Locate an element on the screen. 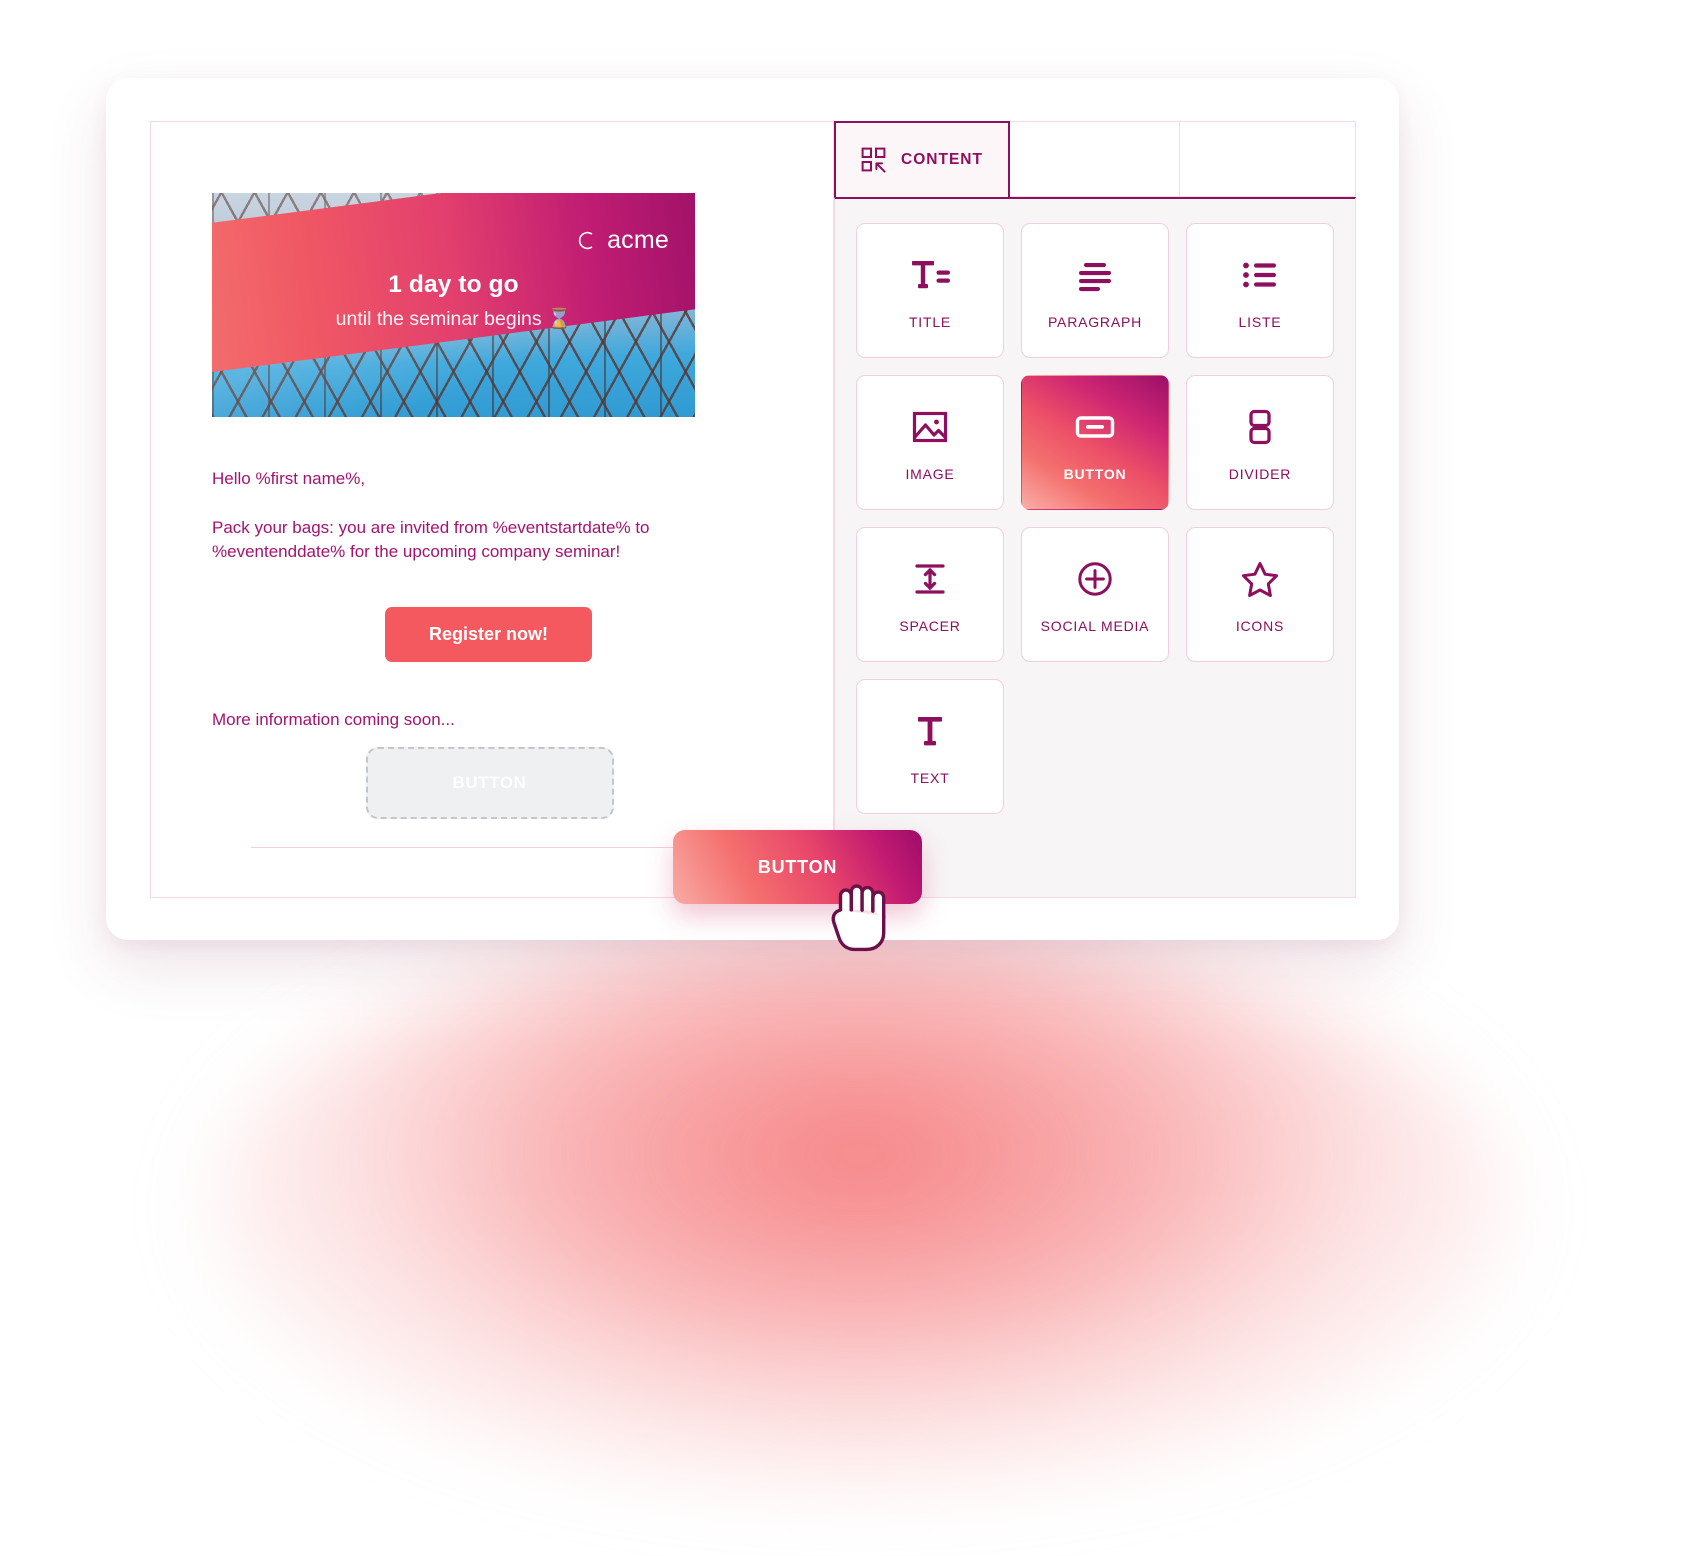 This screenshot has width=1698, height=1556. brand-name: acme is located at coordinates (638, 240).